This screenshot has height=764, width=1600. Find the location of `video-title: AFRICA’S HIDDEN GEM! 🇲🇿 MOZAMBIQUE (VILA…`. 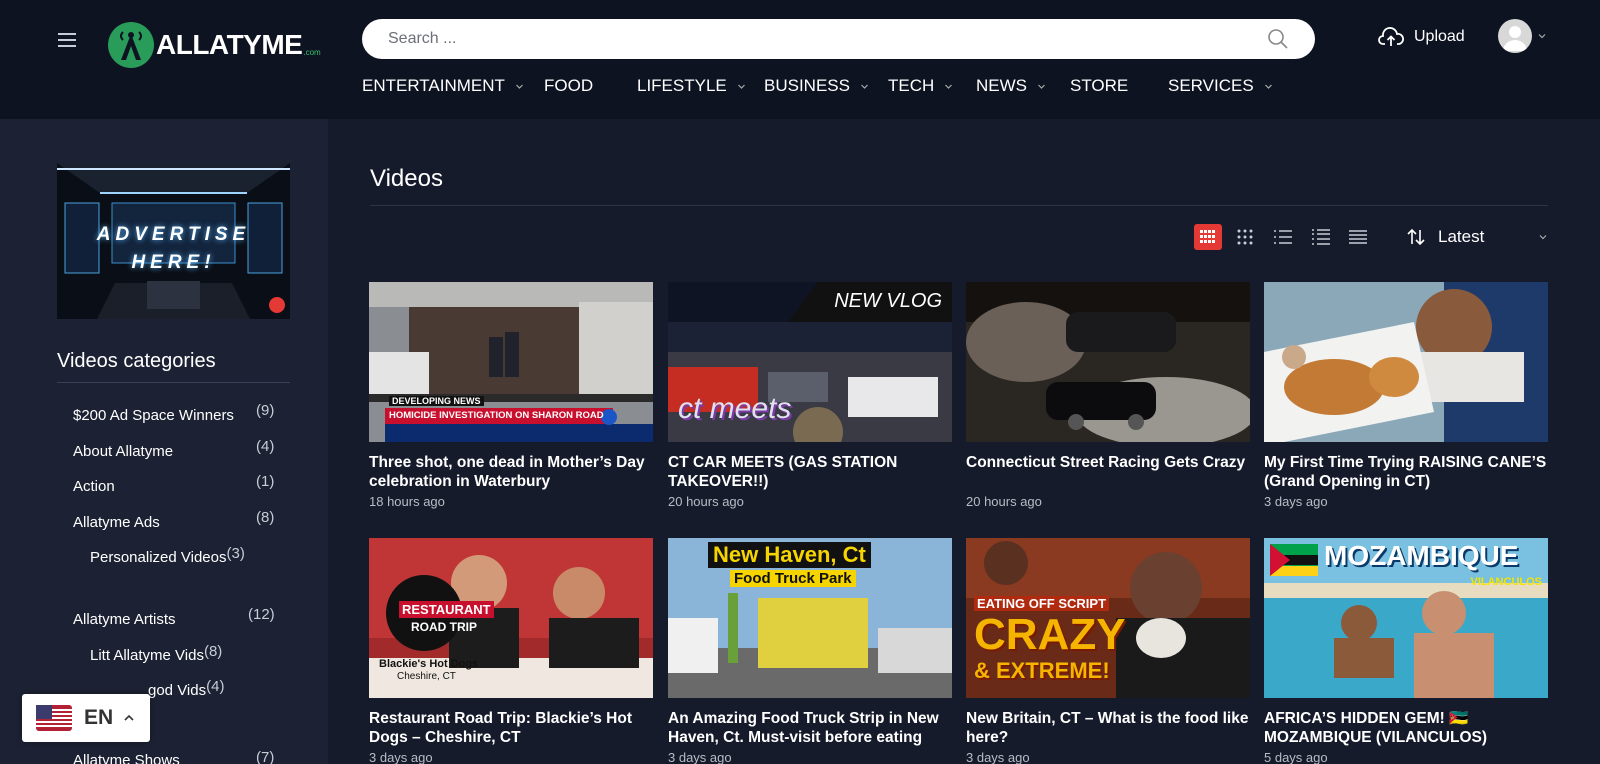

video-title: AFRICA’S HIDDEN GEM! 🇲🇿 MOZAMBIQUE (VILA… is located at coordinates (1406, 728).